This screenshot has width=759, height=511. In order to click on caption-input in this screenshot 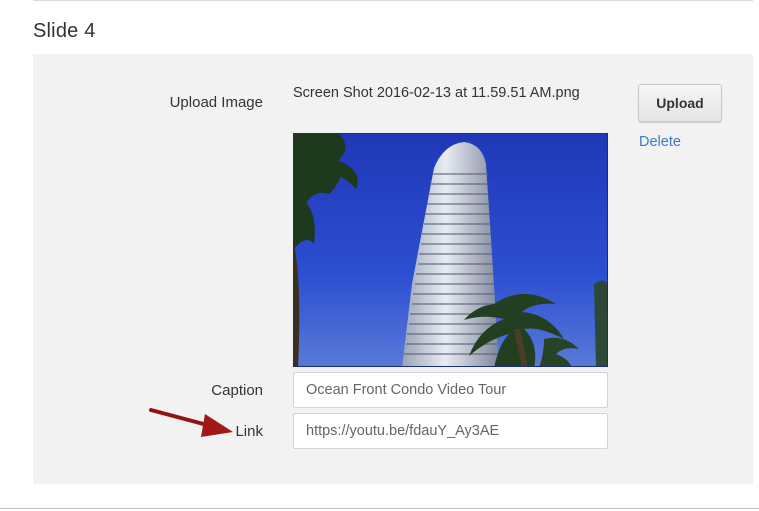, I will do `click(450, 390)`.